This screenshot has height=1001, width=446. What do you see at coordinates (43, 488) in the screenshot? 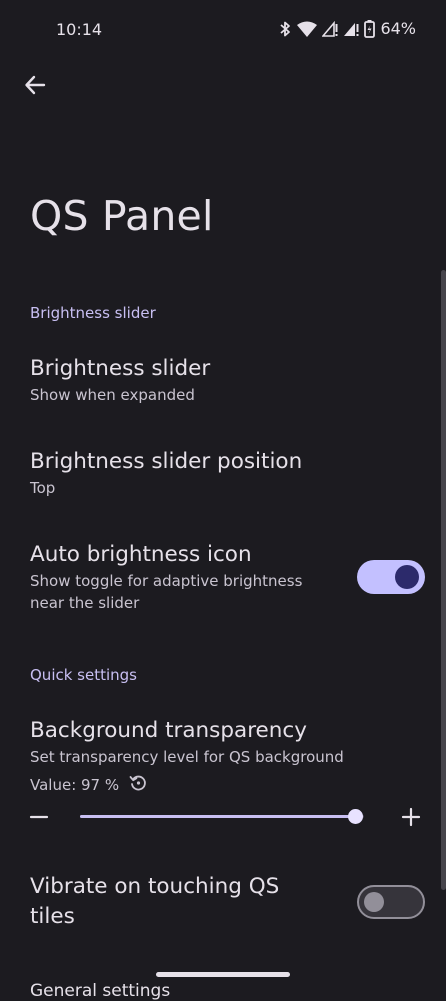
I see `pref-summary: Top` at bounding box center [43, 488].